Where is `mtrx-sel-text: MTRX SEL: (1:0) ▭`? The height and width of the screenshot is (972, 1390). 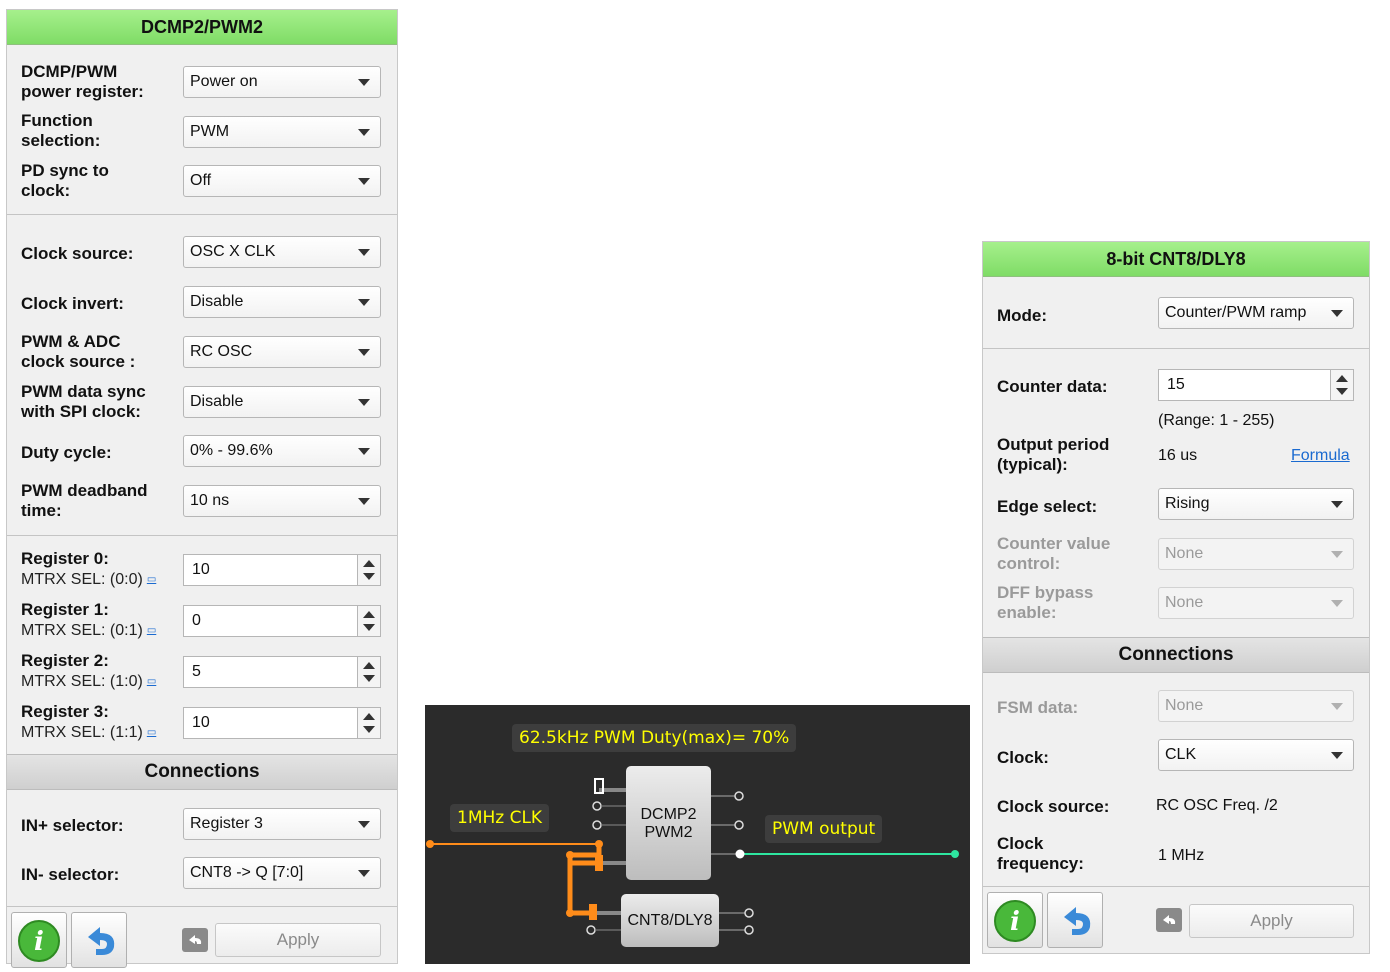
mtrx-sel-text: MTRX SEL: (1:0) ▭ is located at coordinates (88, 681).